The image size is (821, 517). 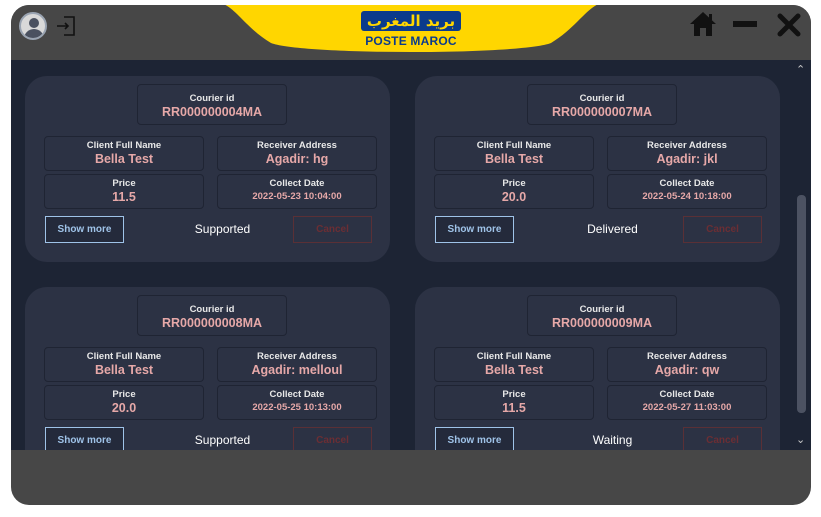 What do you see at coordinates (297, 407) in the screenshot?
I see `collect-date-value: 2022-05-25 10:13:00` at bounding box center [297, 407].